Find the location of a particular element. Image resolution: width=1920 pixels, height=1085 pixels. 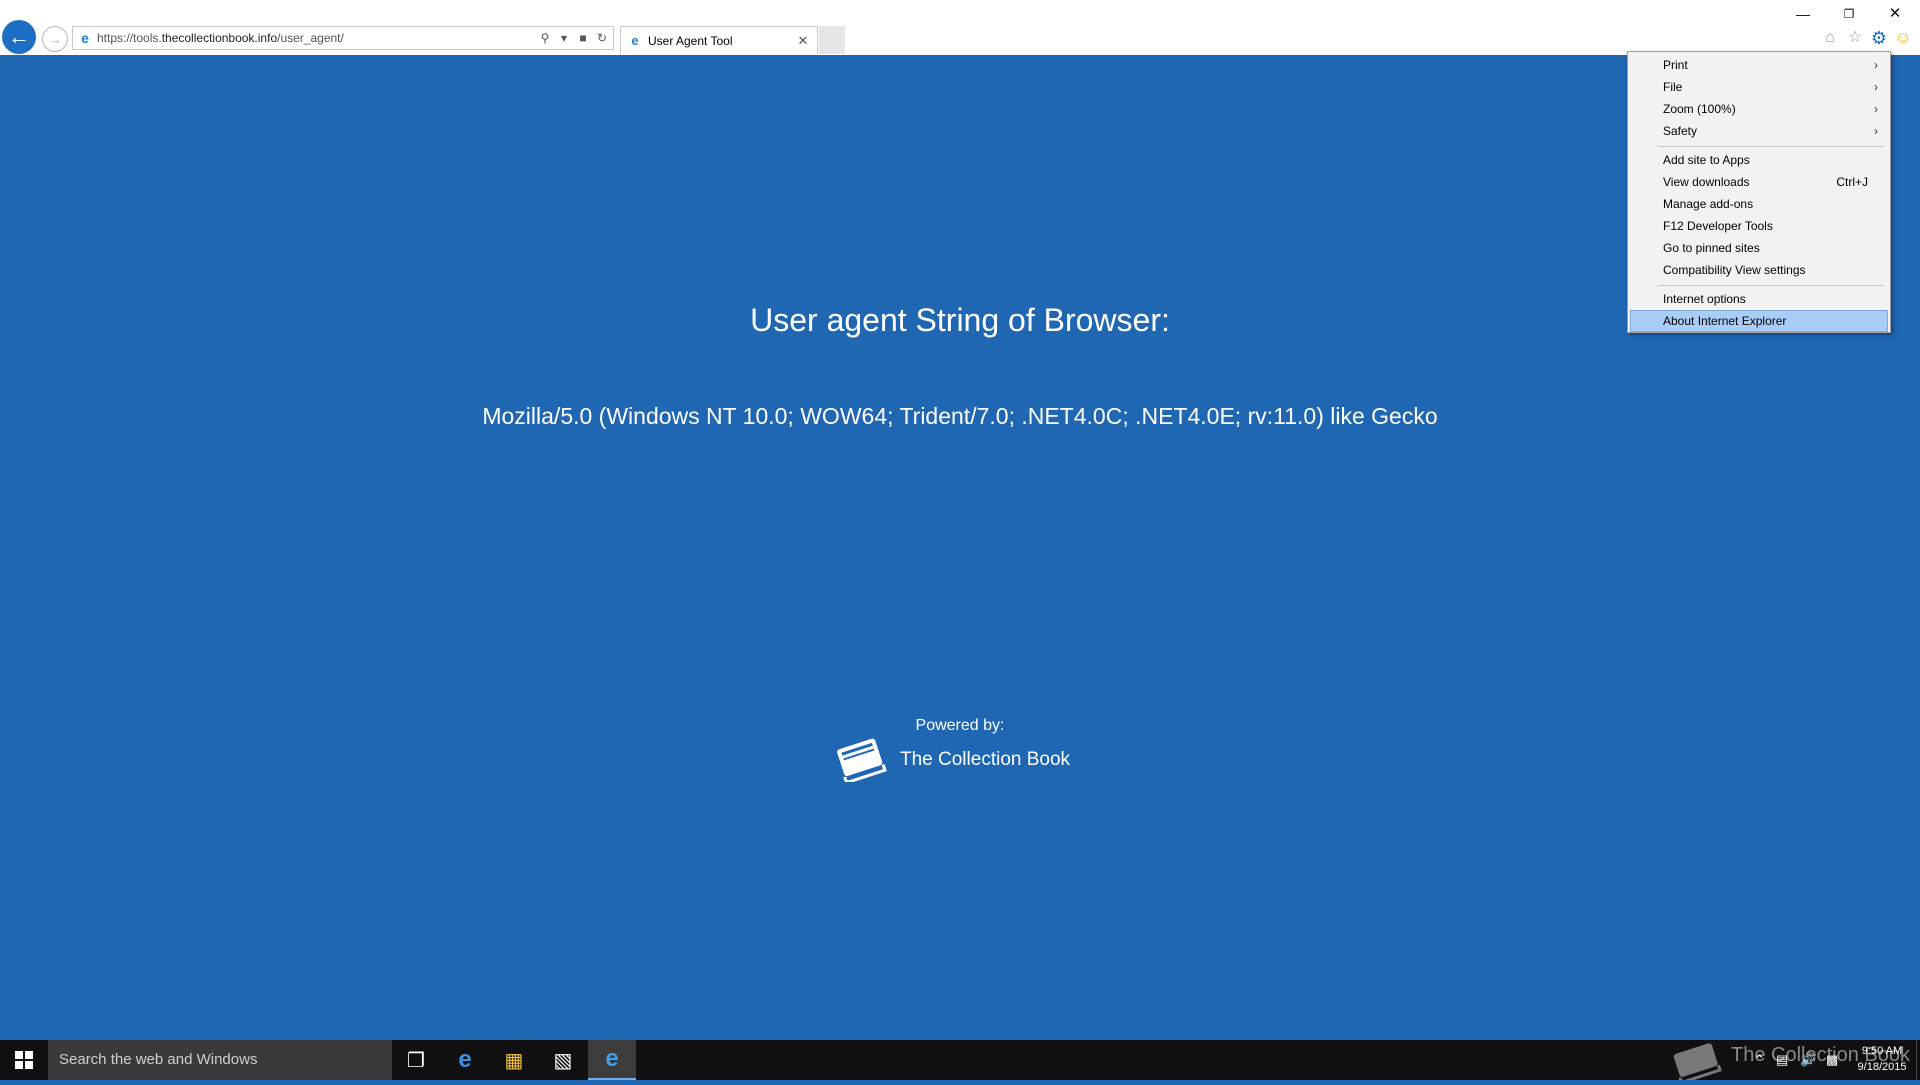

windows-logo-icon is located at coordinates (24, 1060).